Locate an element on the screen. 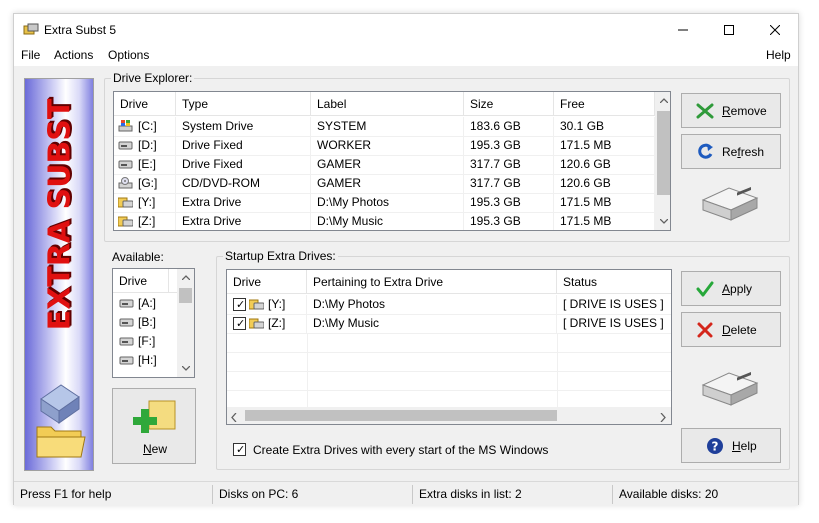 The image size is (819, 523). list-item: [H:] is located at coordinates (145, 360).